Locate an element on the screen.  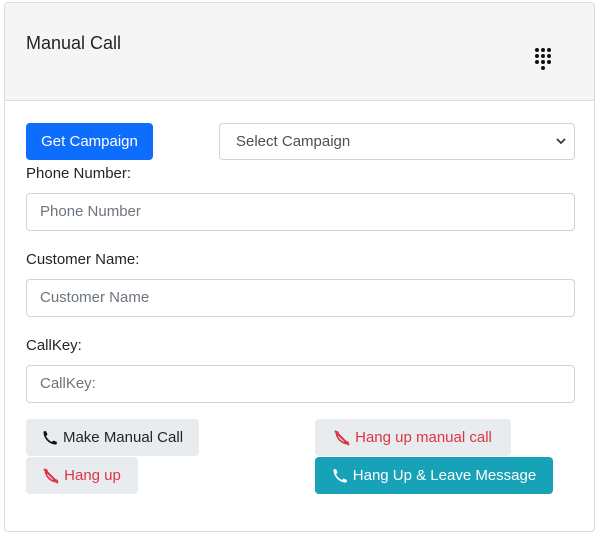
phone-input: Phone Number is located at coordinates (300, 212).